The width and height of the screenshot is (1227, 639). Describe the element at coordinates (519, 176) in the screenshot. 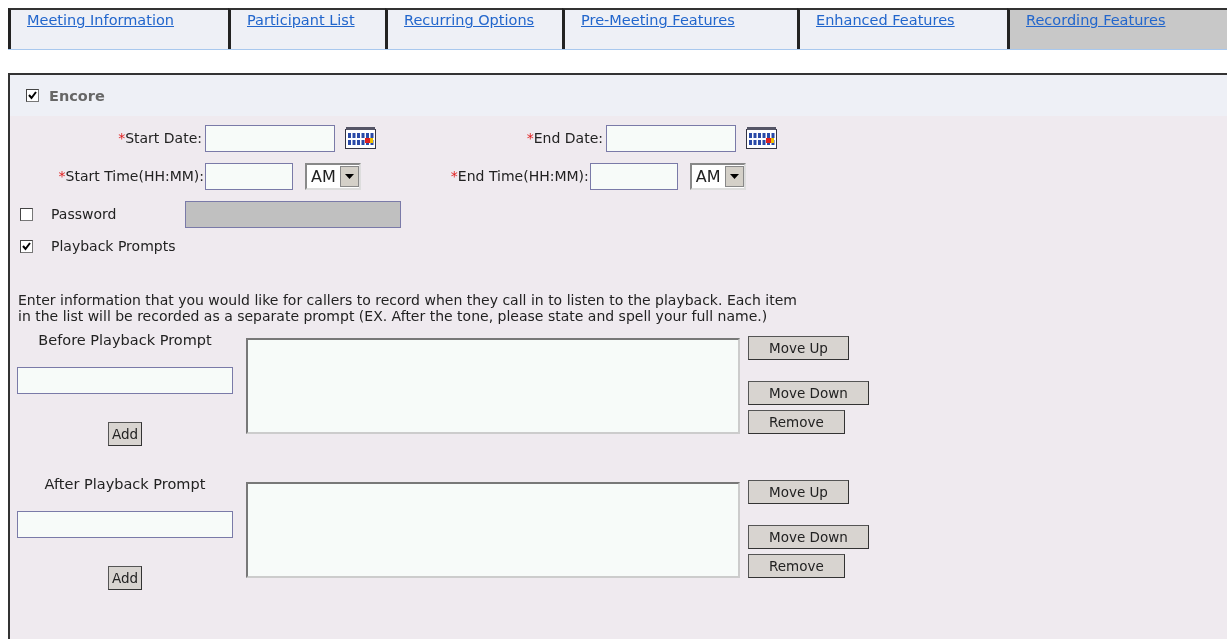

I see `field-label: *End Time(HH:MM):` at that location.